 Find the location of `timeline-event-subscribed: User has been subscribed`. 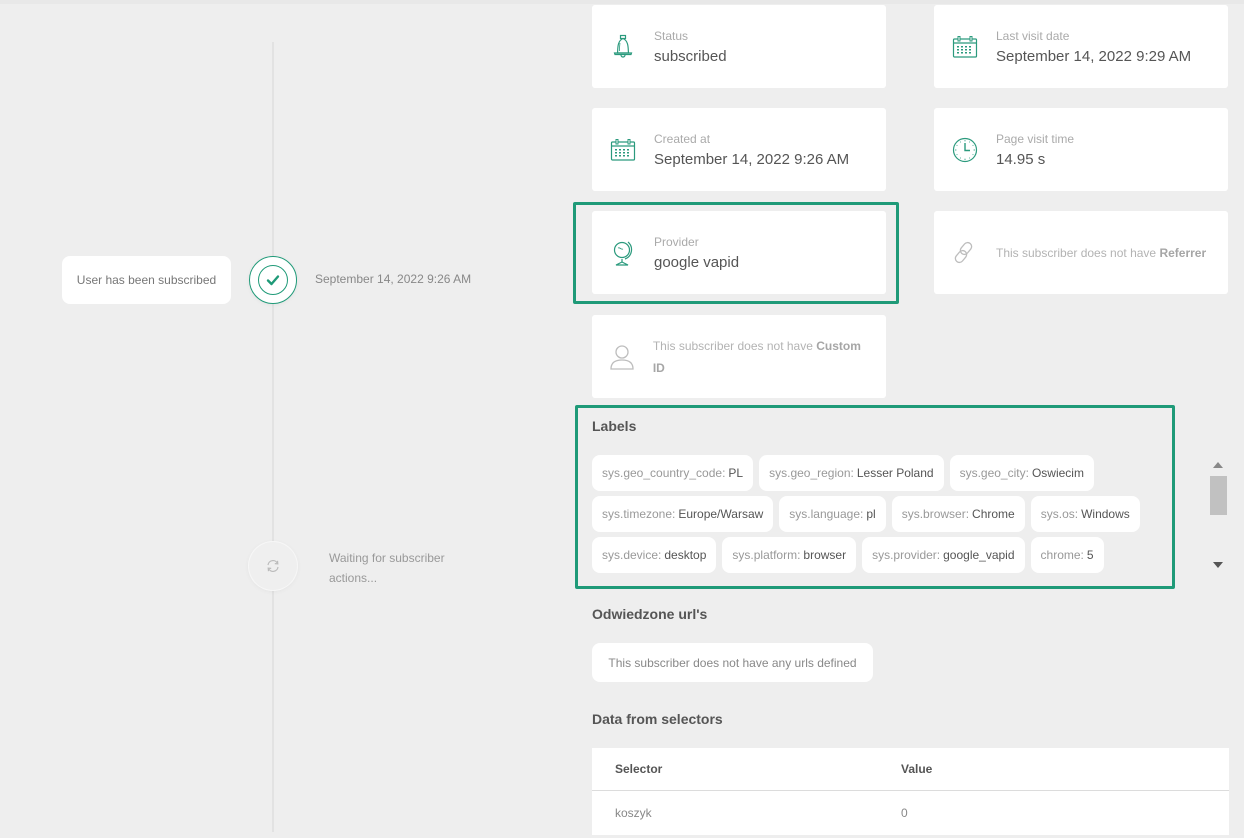

timeline-event-subscribed: User has been subscribed is located at coordinates (146, 280).